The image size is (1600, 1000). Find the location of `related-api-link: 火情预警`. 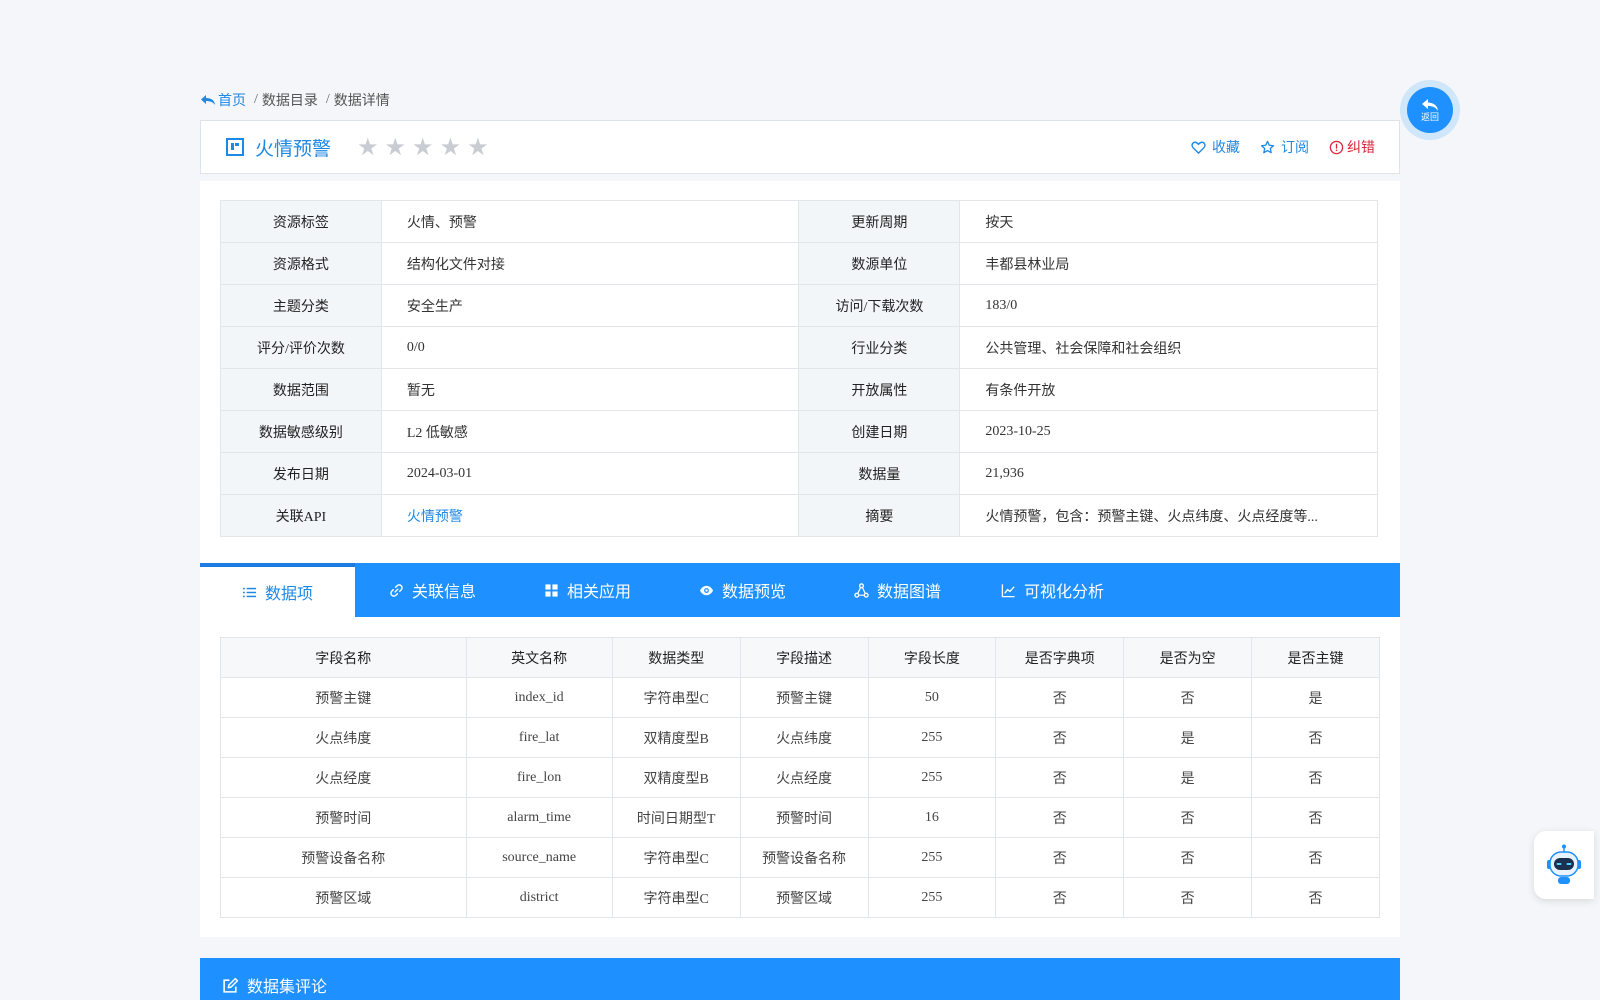

related-api-link: 火情预警 is located at coordinates (590, 515).